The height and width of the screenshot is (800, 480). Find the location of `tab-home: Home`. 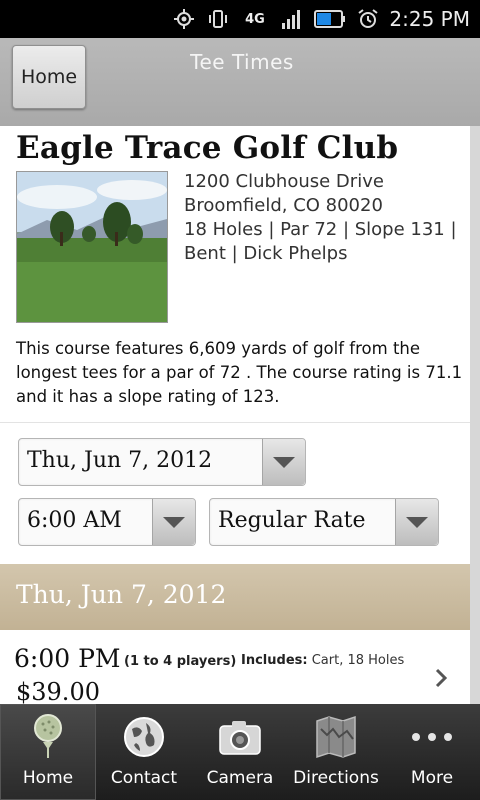

tab-home: Home is located at coordinates (48, 752).